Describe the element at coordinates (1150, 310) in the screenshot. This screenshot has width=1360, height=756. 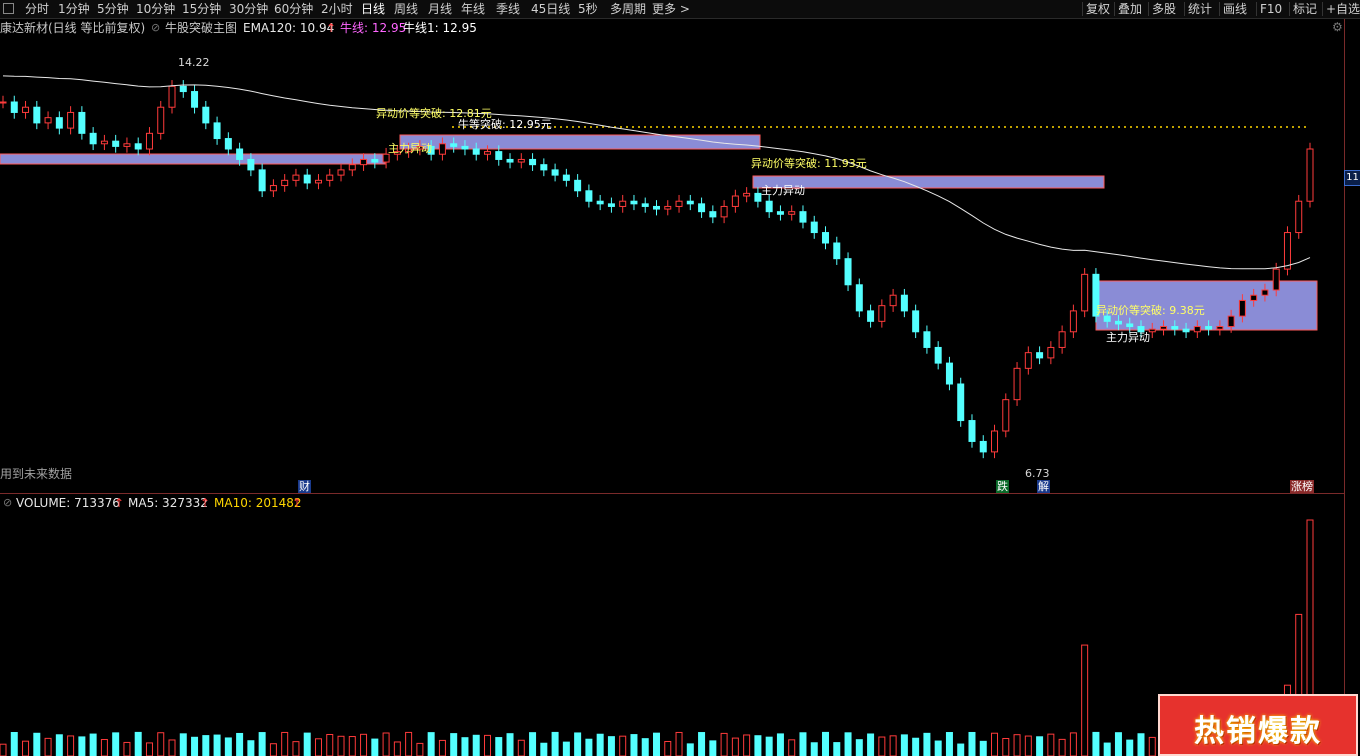
I see `breakout-label-4: 异动价等突破: 9.38元` at that location.